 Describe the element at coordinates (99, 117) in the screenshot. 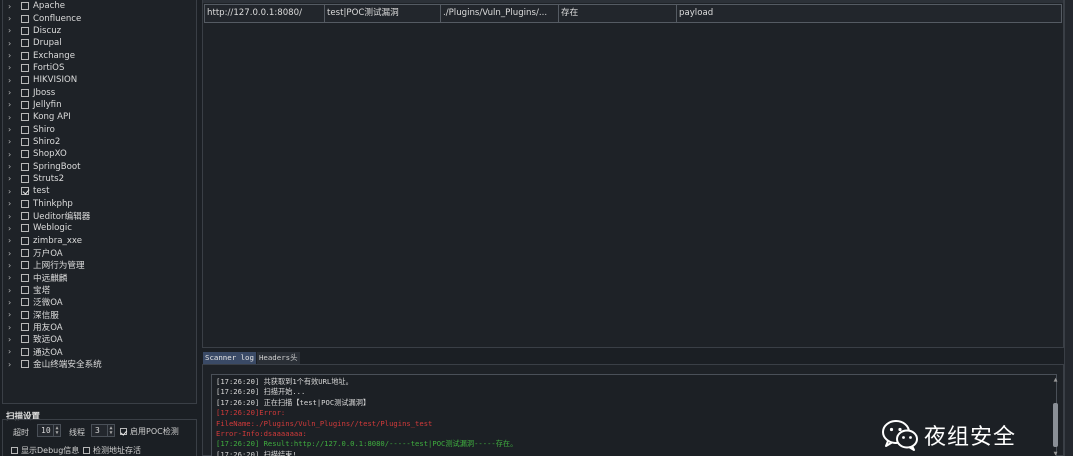

I see `plugin-tree-item: › Kong API` at that location.